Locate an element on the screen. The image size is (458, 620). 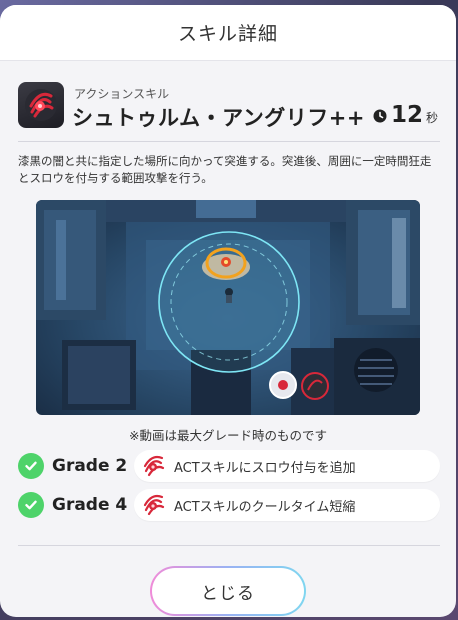
grade-row: Grade 4 ACTスキルのクールタイム短縮 is located at coordinates (229, 505).